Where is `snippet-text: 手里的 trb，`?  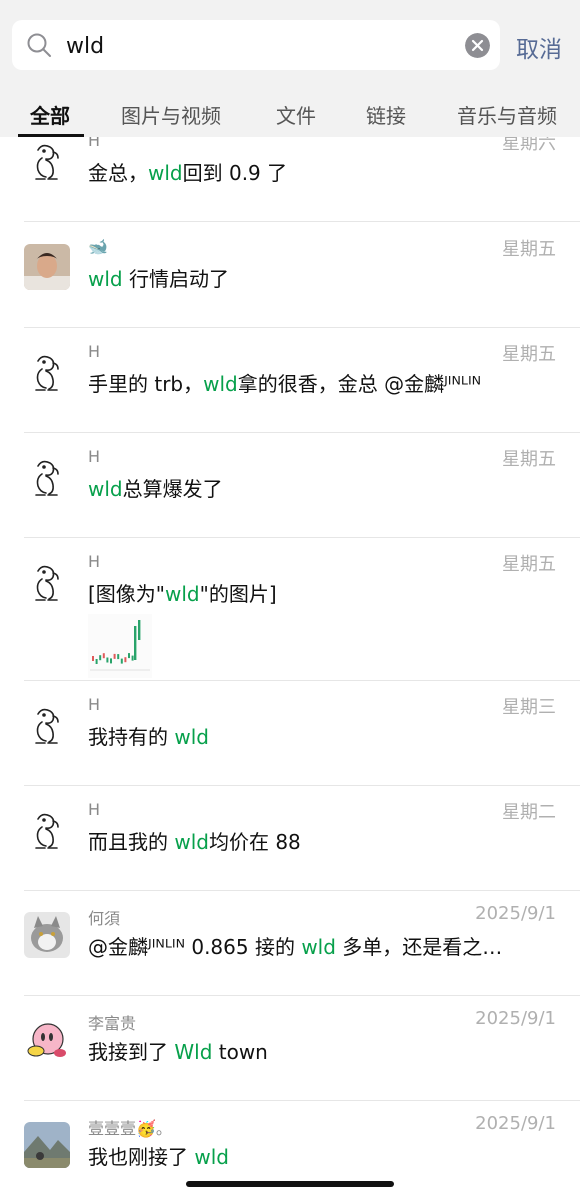
snippet-text: 手里的 trb， is located at coordinates (146, 384).